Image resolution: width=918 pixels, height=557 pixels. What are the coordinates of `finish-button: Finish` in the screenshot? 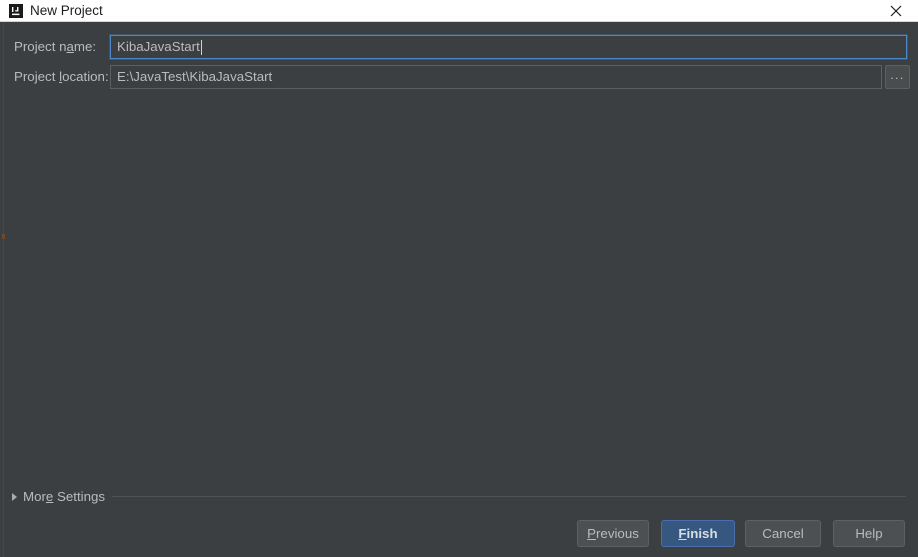 It's located at (698, 533).